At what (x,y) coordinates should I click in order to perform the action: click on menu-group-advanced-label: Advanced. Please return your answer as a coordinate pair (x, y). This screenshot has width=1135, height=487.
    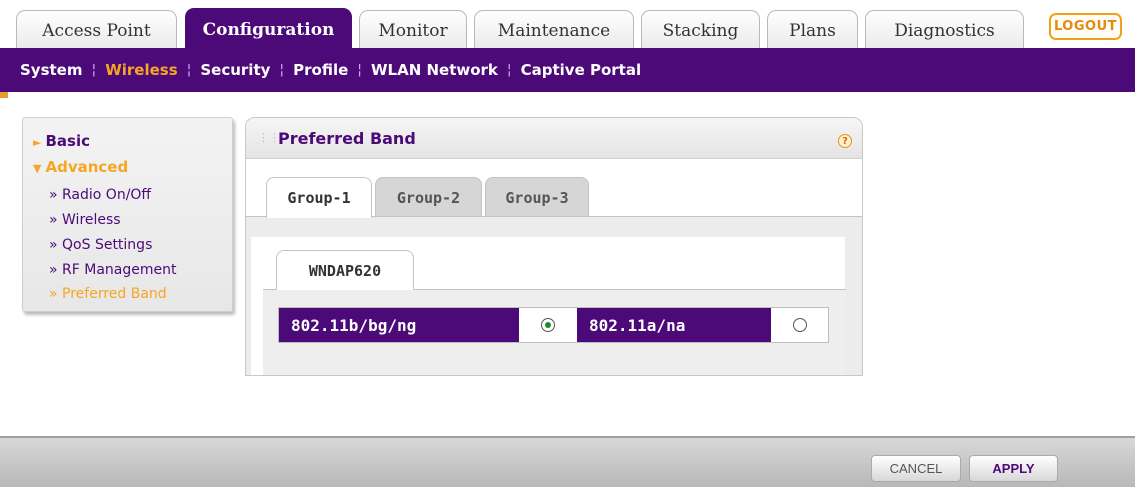
    Looking at the image, I should click on (87, 167).